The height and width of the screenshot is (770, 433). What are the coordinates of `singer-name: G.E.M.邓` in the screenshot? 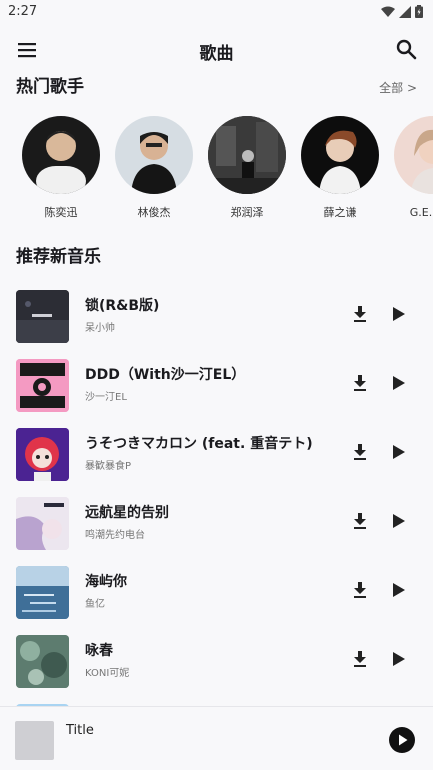 It's located at (421, 212).